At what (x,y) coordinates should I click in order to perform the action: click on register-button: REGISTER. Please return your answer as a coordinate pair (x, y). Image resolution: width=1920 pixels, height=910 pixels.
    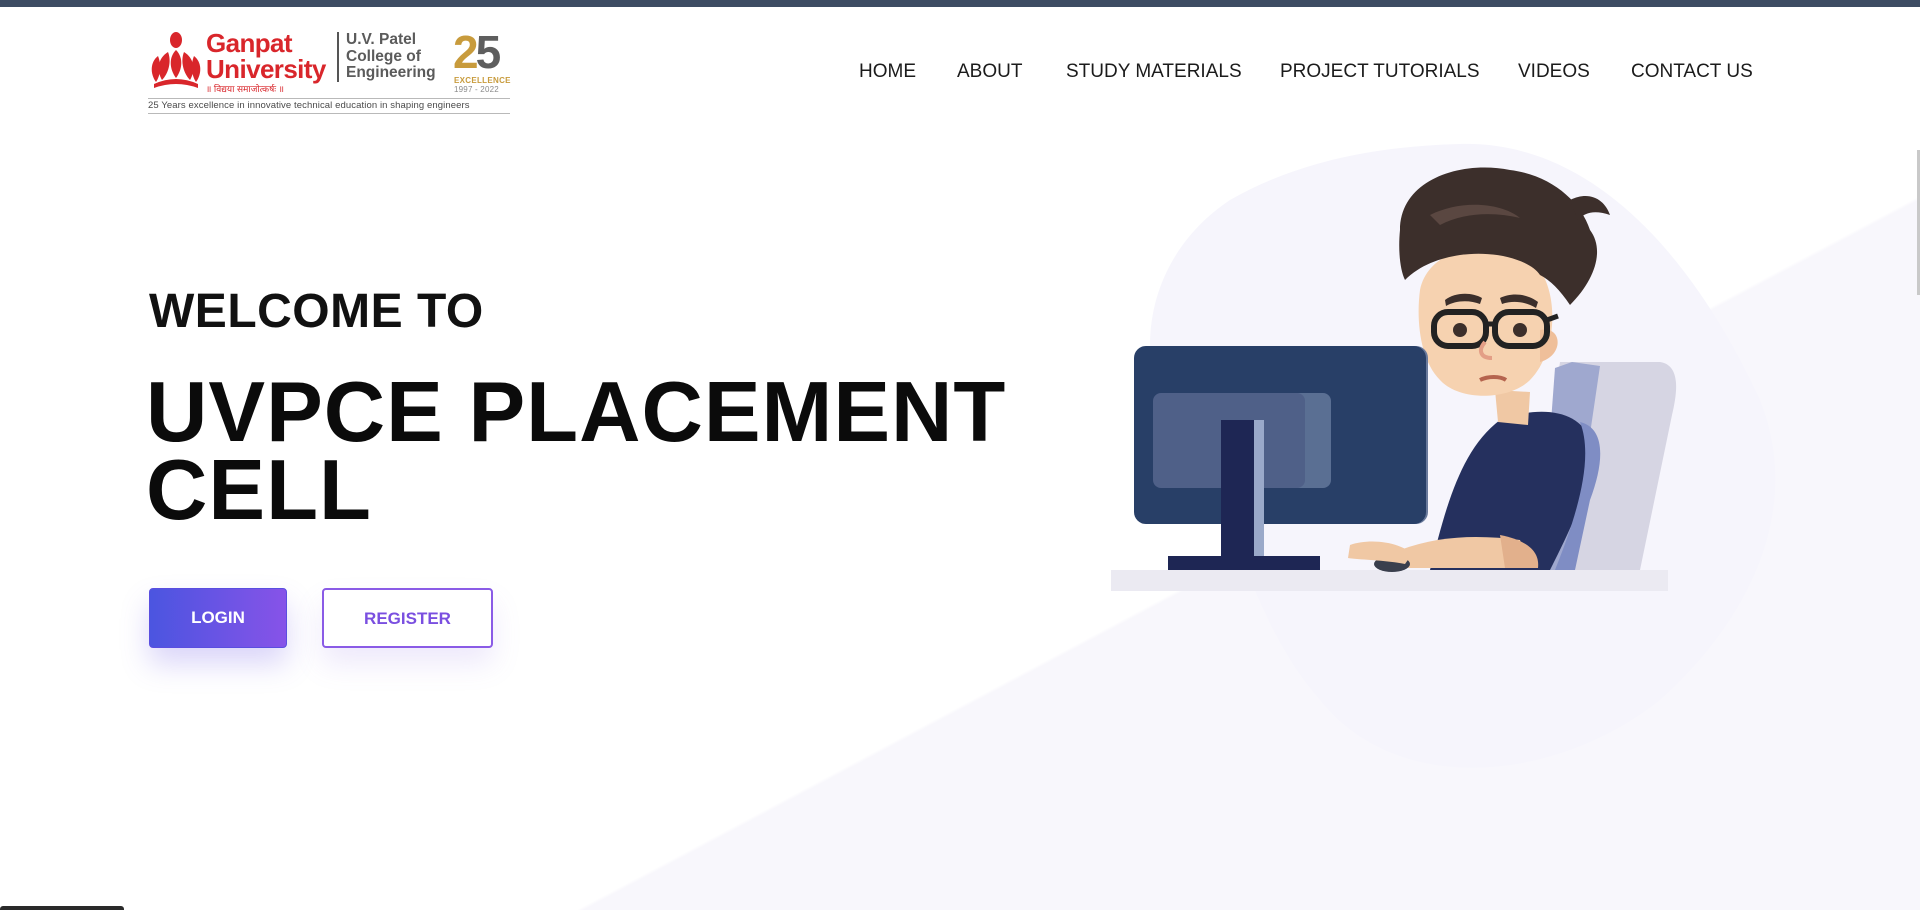
    Looking at the image, I should click on (407, 618).